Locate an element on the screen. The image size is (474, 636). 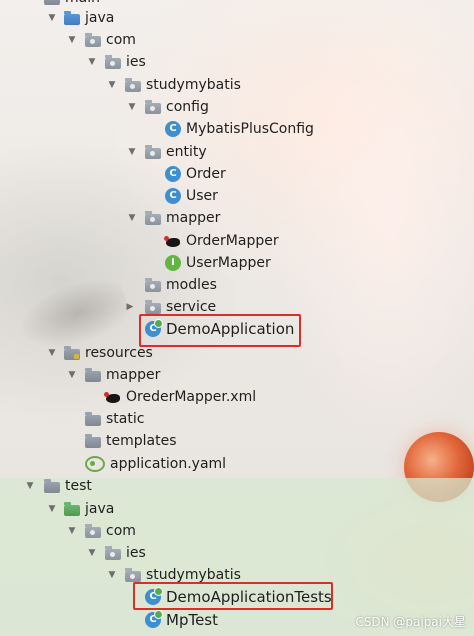
tree-node-entity: entity is located at coordinates (176, 152).